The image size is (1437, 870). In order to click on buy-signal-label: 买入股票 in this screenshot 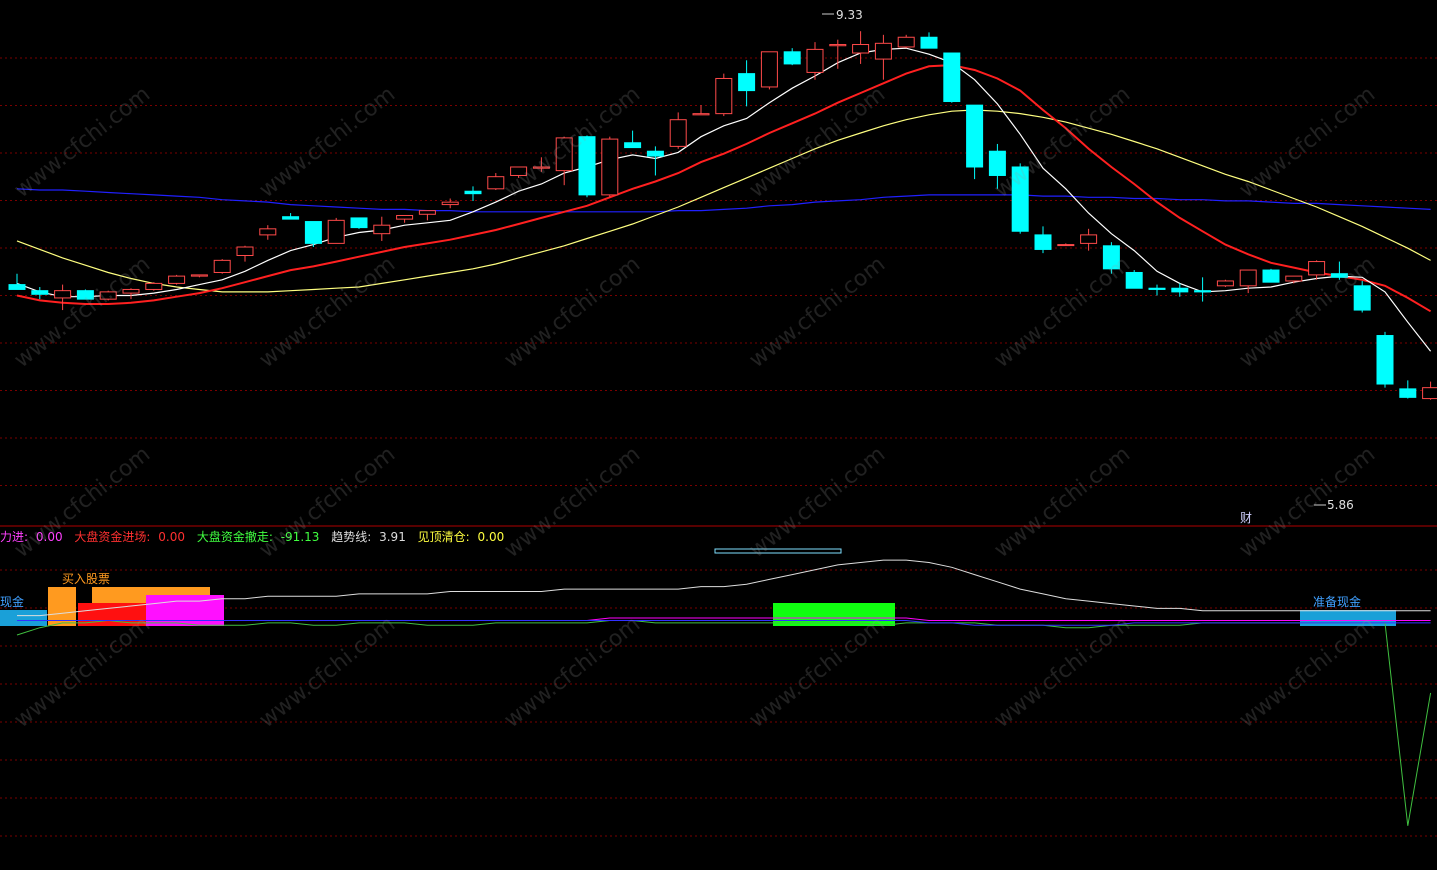, I will do `click(86, 579)`.